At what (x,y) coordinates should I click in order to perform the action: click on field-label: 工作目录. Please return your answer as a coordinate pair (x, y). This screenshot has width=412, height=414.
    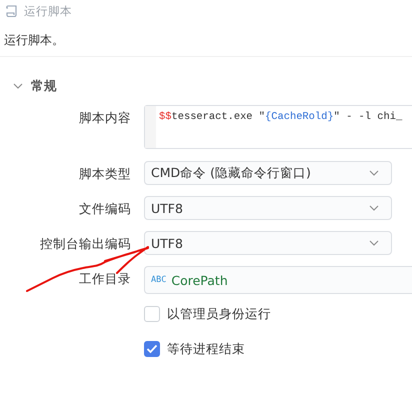
    Looking at the image, I should click on (104, 279).